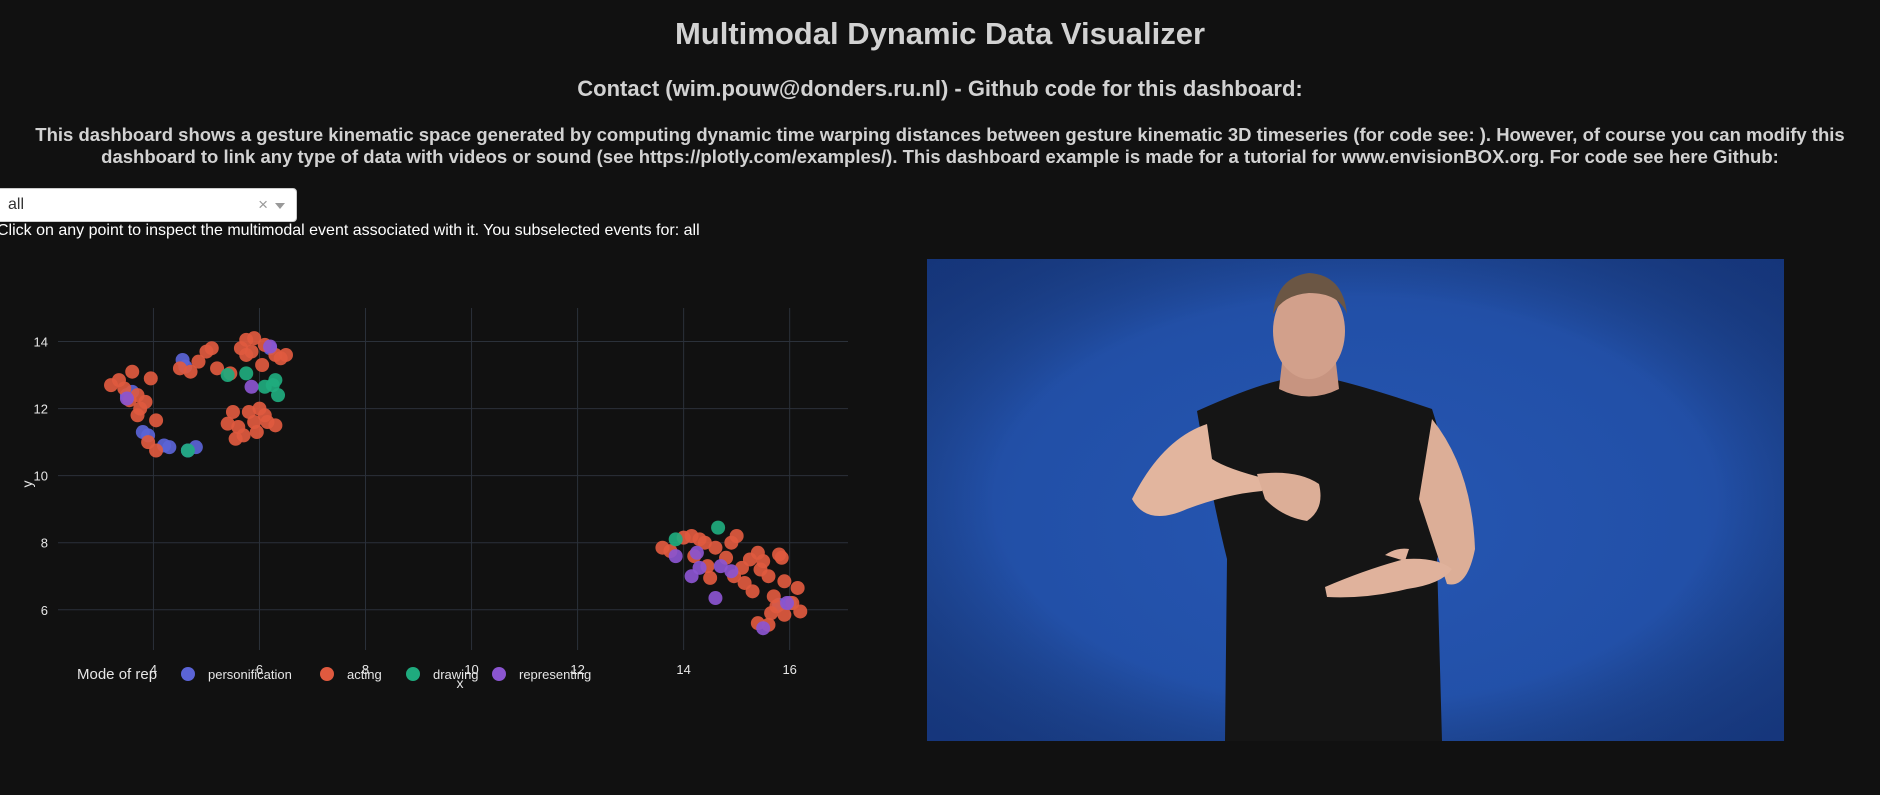 Image resolution: width=1880 pixels, height=795 pixels. What do you see at coordinates (263, 205) in the screenshot?
I see `clear-icon: ×` at bounding box center [263, 205].